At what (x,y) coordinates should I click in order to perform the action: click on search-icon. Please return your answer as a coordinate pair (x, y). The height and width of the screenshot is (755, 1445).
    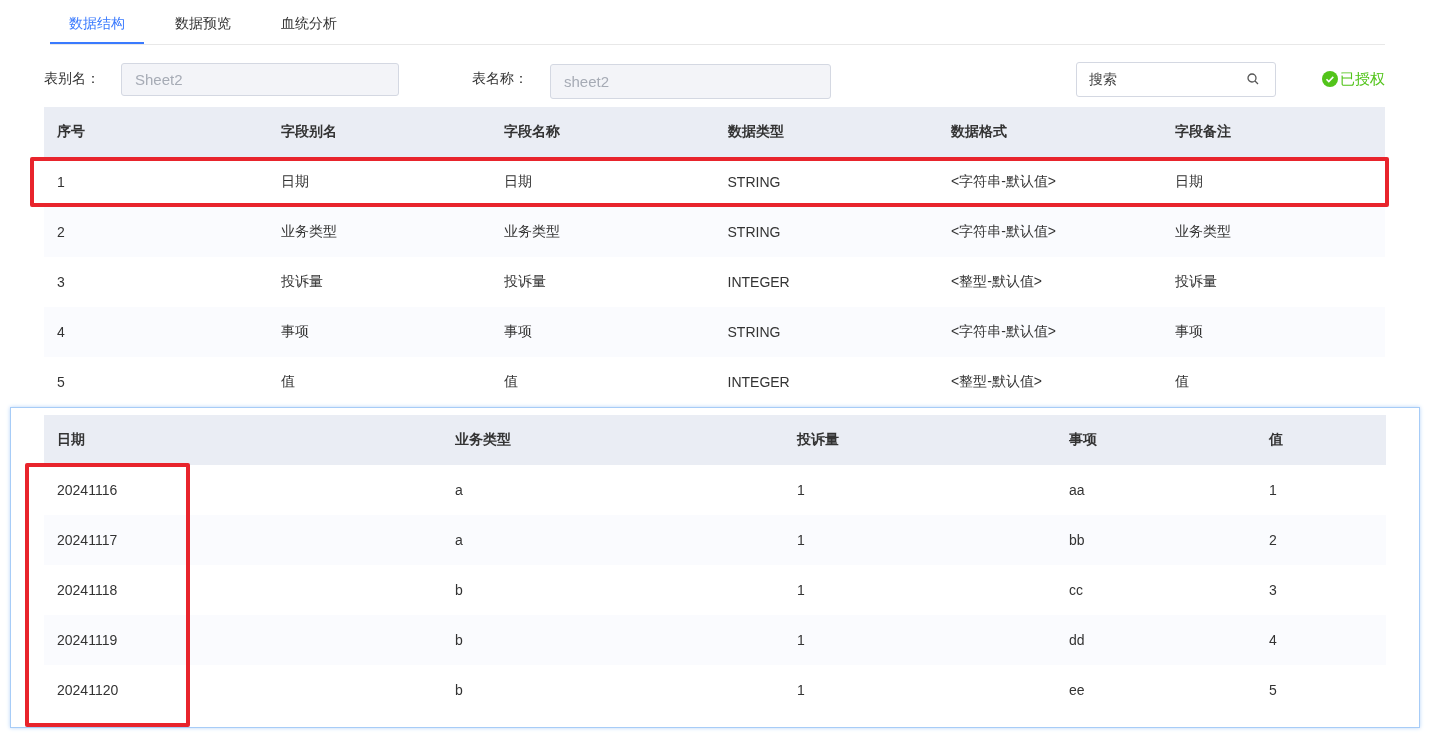
    Looking at the image, I should click on (1253, 78).